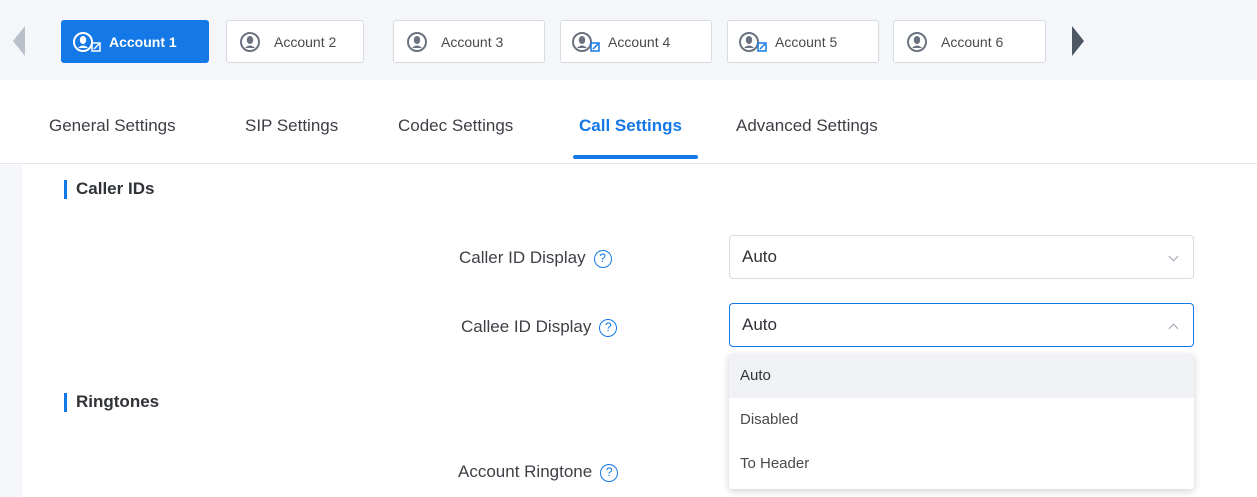 The image size is (1257, 497). I want to click on account-ringtone-label-text: Account Ringtone, so click(525, 471).